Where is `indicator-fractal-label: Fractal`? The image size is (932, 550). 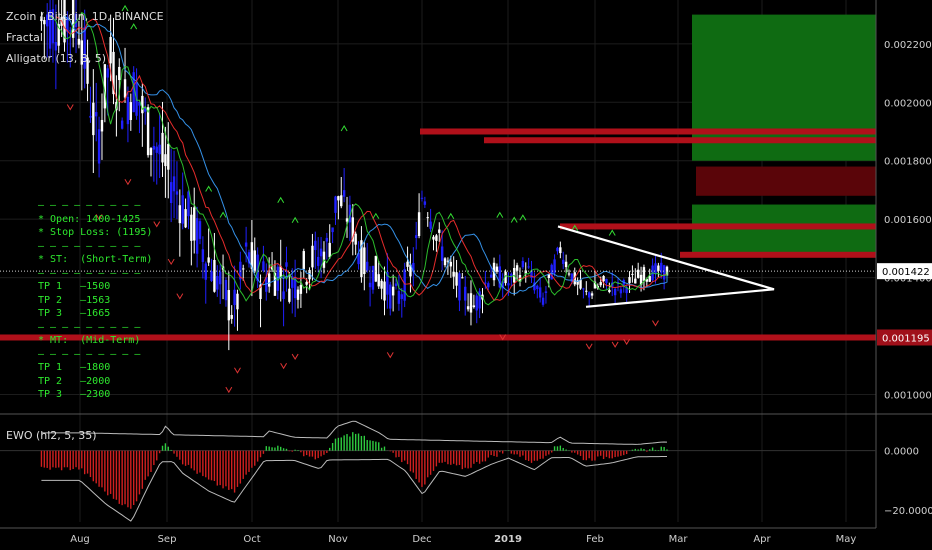 indicator-fractal-label: Fractal is located at coordinates (24, 37).